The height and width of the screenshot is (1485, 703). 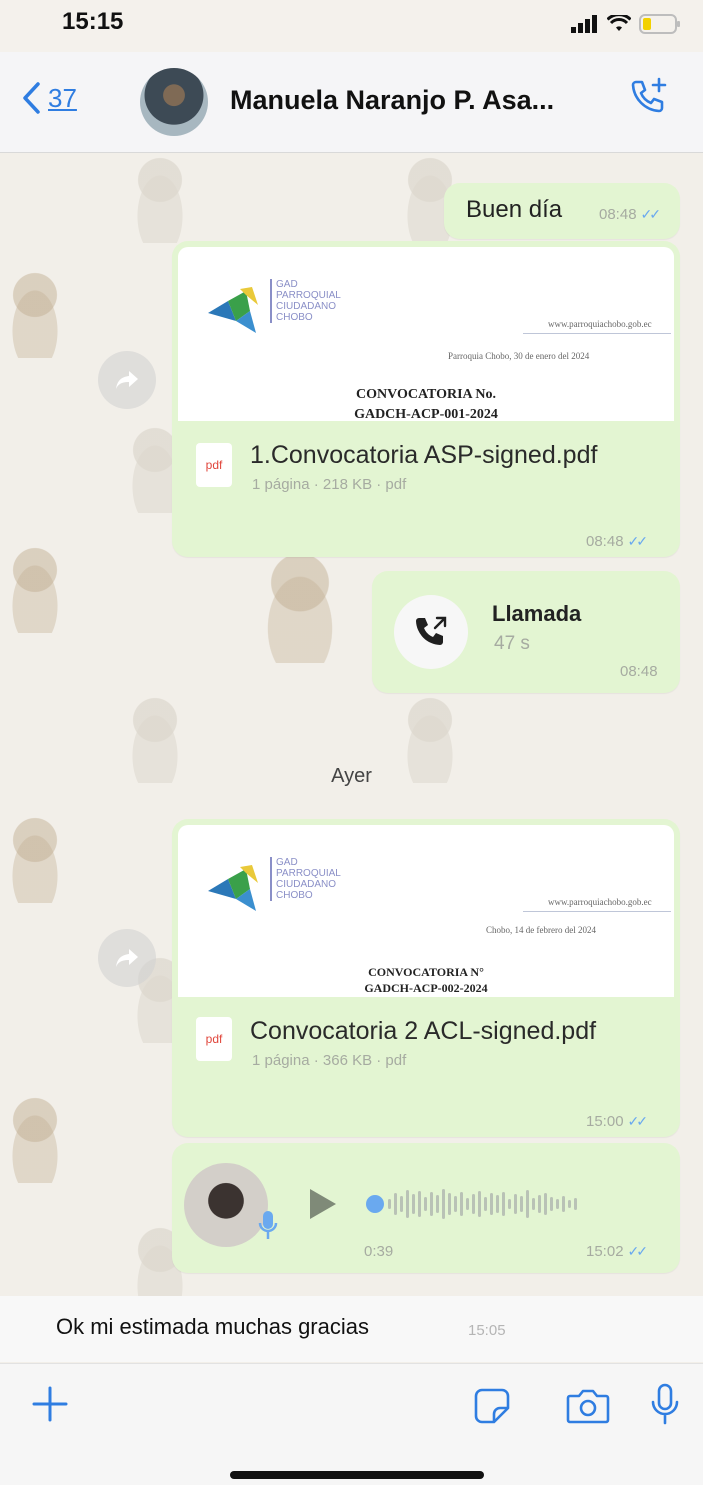 I want to click on message-bubble-incoming: Ok mi estimada muchas gracias 15:05, so click(x=351, y=1329).